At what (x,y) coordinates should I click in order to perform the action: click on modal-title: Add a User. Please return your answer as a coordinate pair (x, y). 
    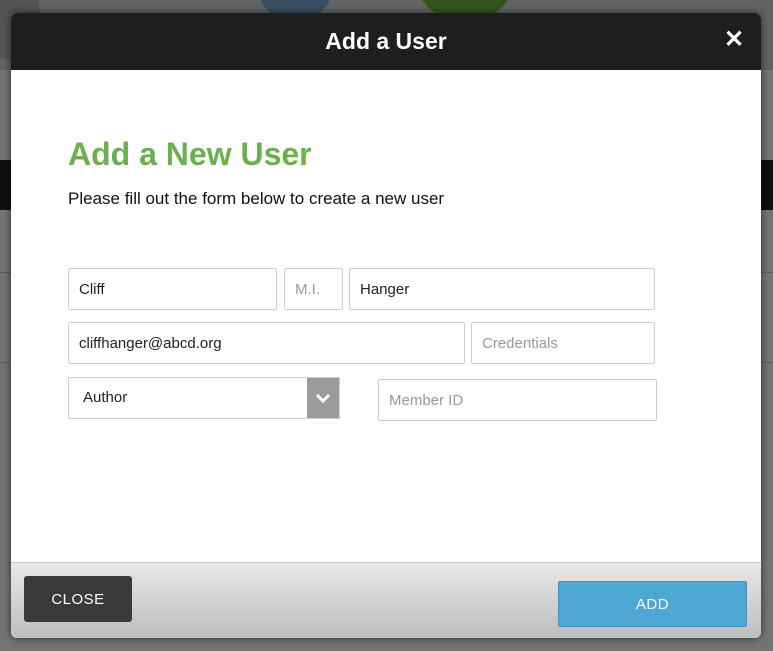
    Looking at the image, I should click on (386, 41).